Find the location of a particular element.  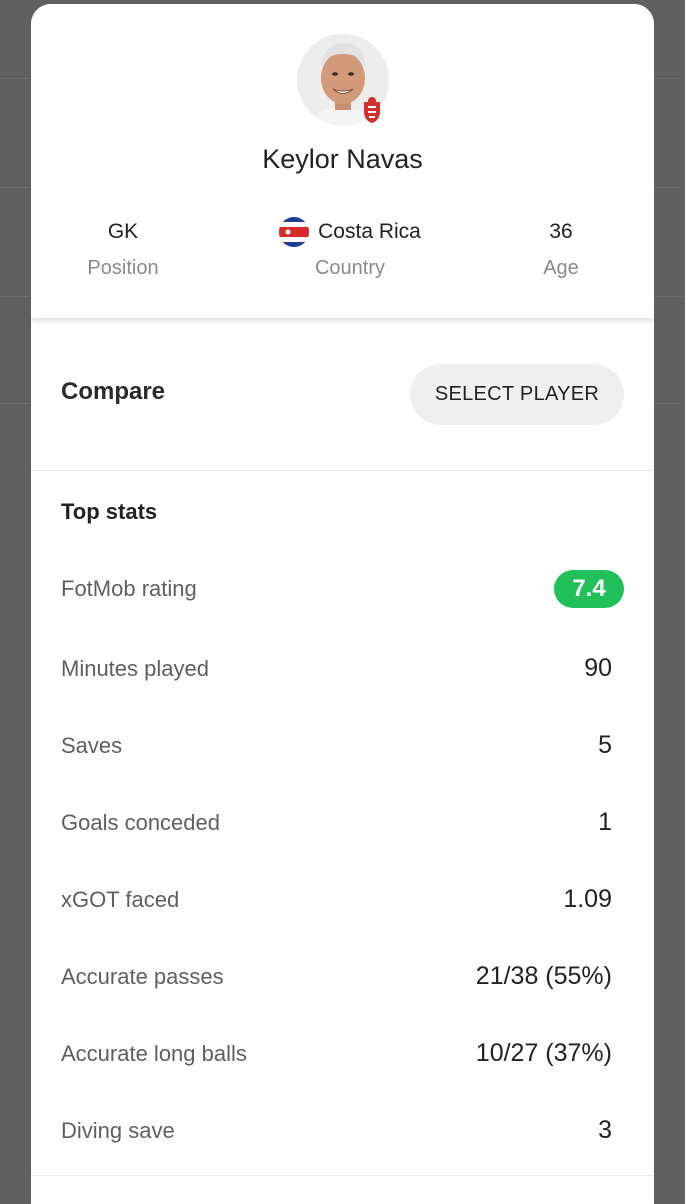

stat-row-accurate-passes: Accurate passes 21/38 (55%) is located at coordinates (342, 976).